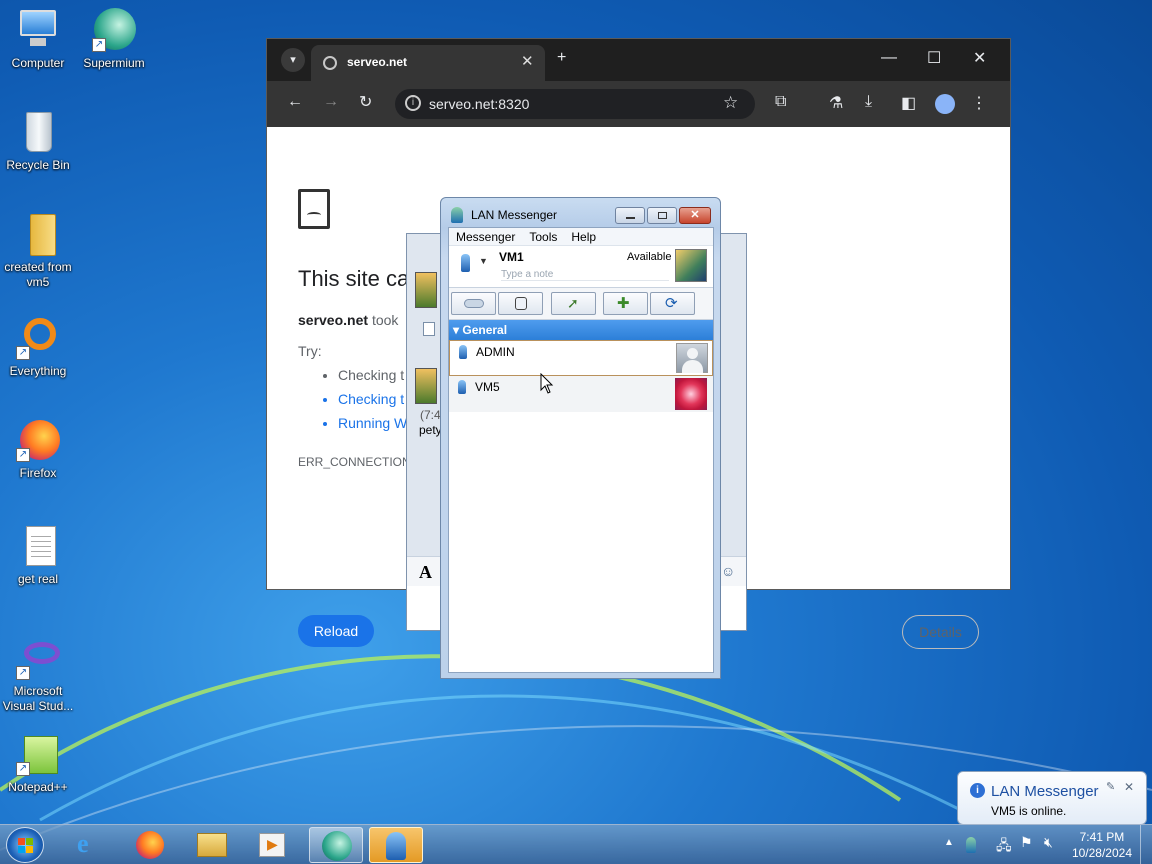 Image resolution: width=1152 pixels, height=864 pixels. Describe the element at coordinates (728, 571) in the screenshot. I see `smiley-icon: ☺` at that location.